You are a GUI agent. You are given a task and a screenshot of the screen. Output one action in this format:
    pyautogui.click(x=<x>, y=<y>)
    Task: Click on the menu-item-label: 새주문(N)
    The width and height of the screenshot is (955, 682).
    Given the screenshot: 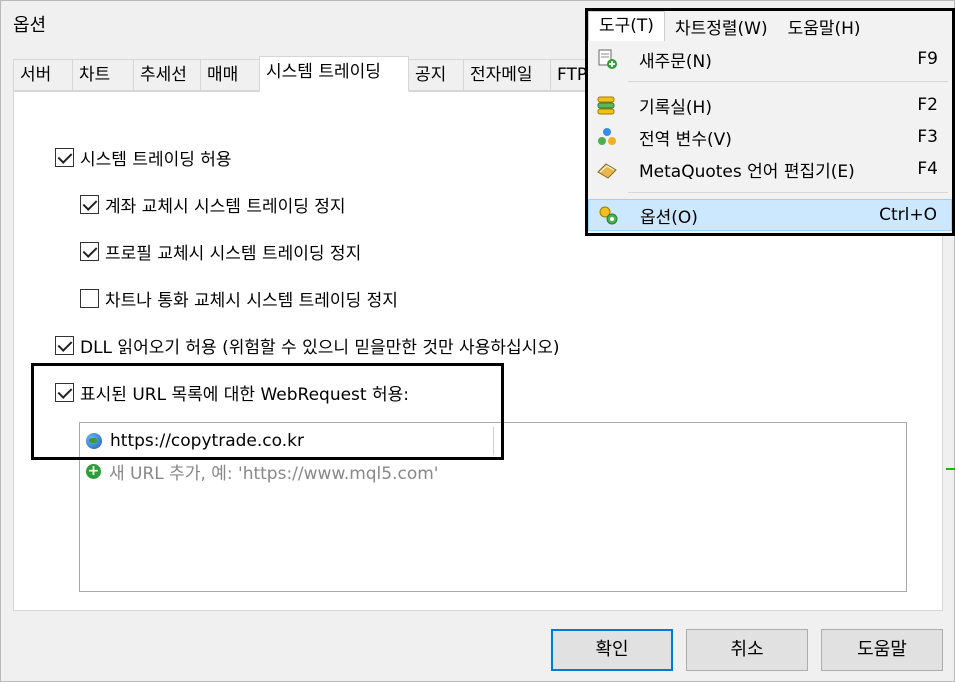 What is the action you would take?
    pyautogui.click(x=675, y=61)
    